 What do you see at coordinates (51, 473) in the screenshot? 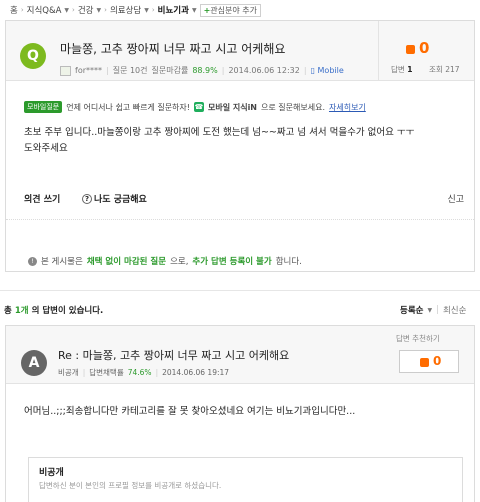
I see `profile-card-title: 비공개` at bounding box center [51, 473].